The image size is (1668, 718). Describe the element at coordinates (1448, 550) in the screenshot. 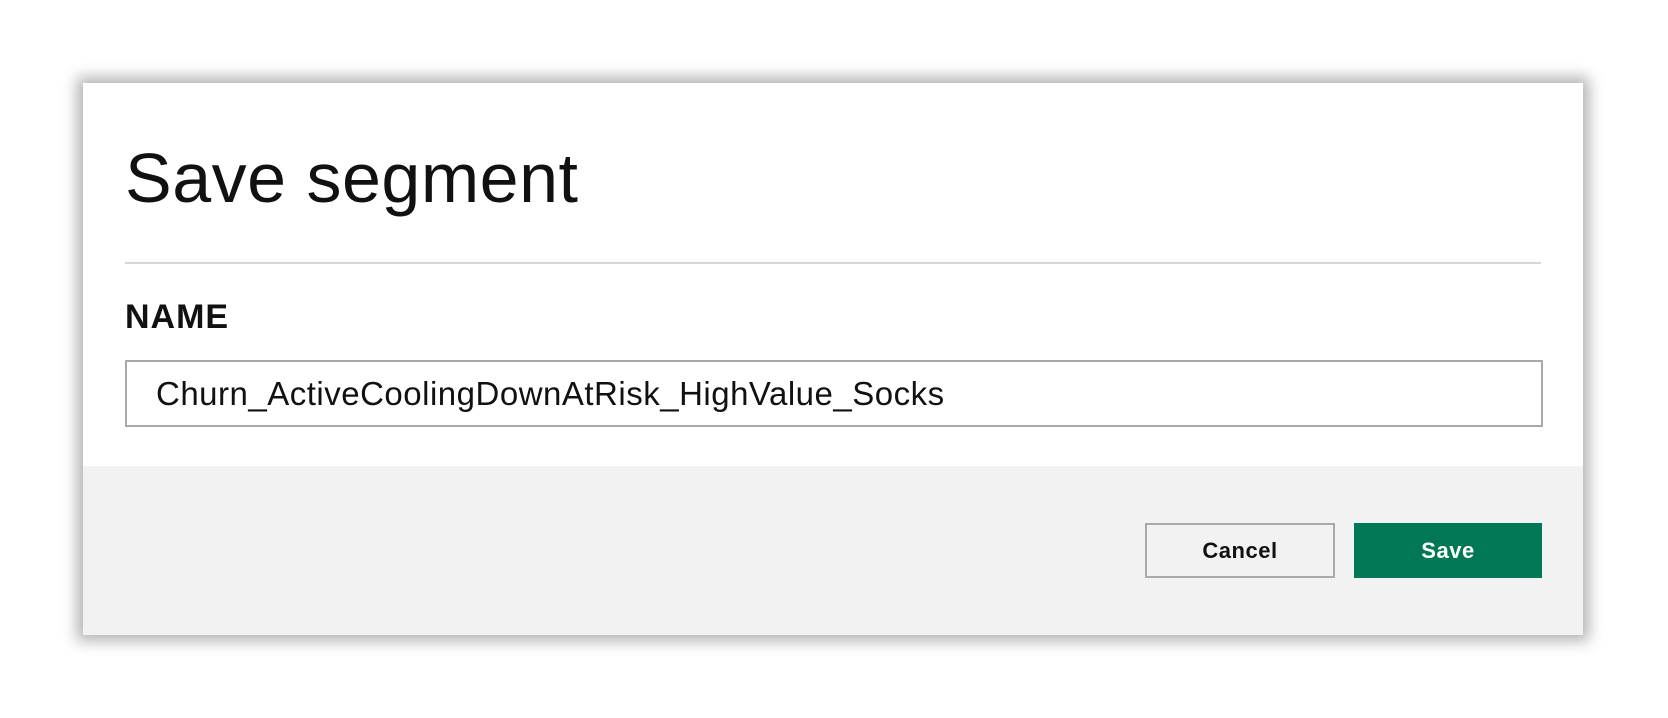

I see `save-button: Save` at that location.